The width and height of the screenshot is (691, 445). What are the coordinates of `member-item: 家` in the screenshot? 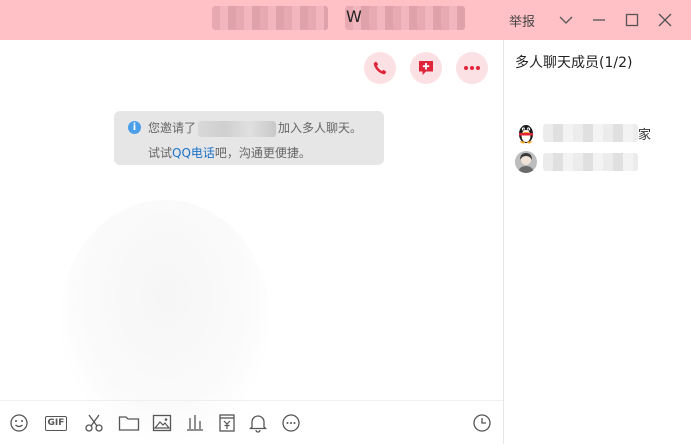 It's located at (583, 133).